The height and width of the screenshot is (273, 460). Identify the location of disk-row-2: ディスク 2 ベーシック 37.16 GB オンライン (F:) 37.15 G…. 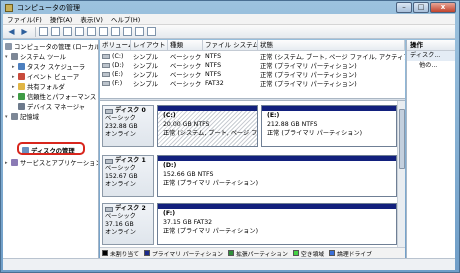
(249, 223).